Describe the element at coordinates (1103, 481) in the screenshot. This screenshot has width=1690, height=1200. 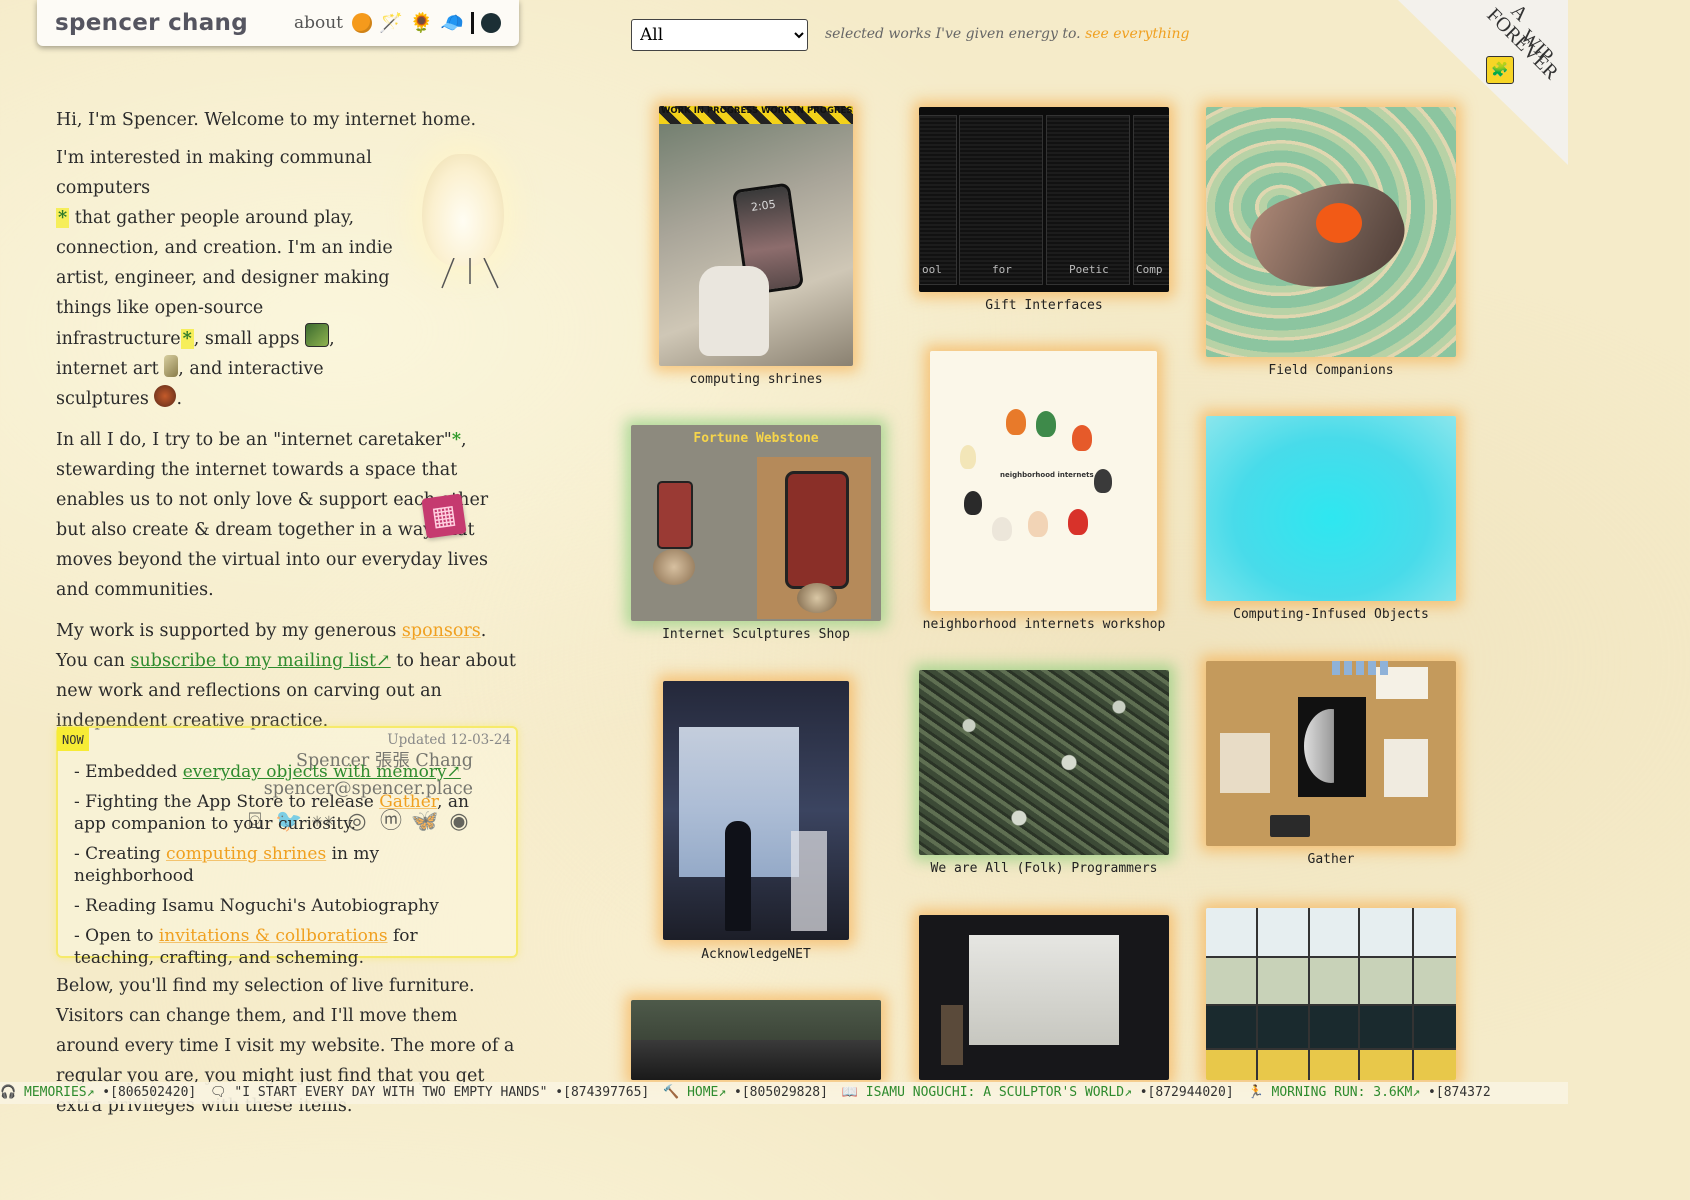
I see `lamp-dark` at that location.